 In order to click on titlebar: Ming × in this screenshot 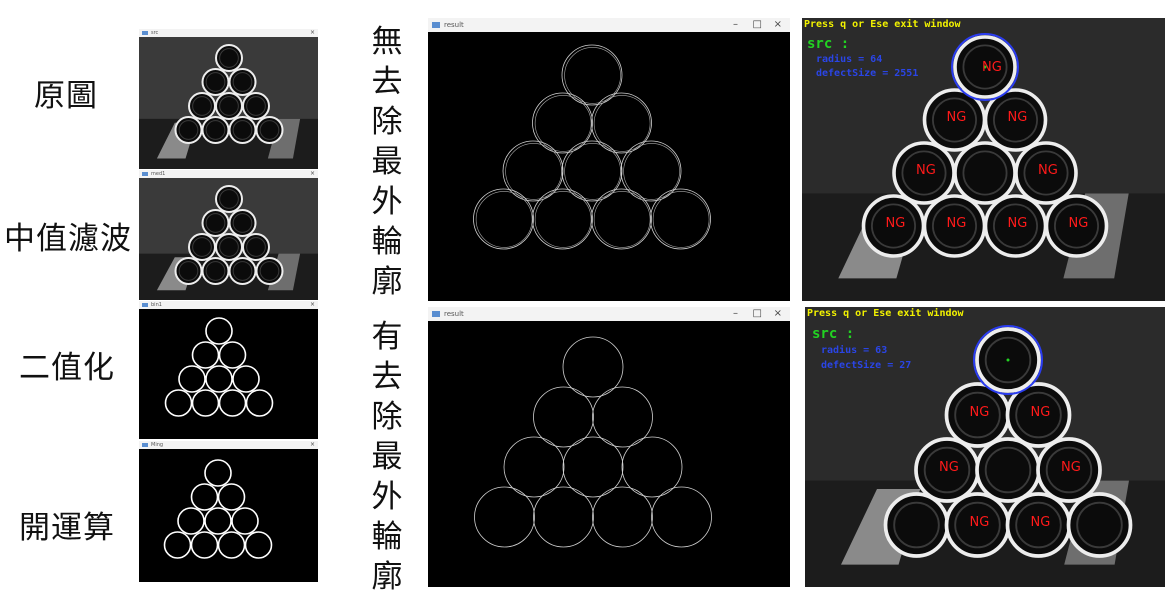, I will do `click(228, 445)`.